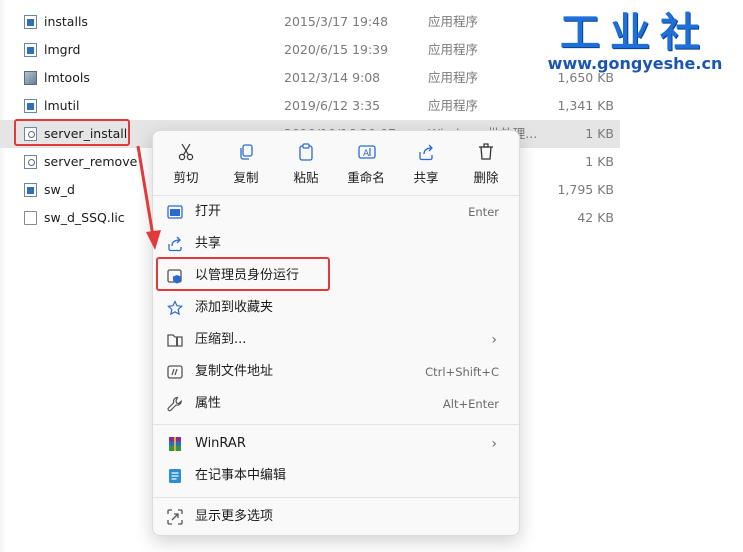 The width and height of the screenshot is (743, 552). Describe the element at coordinates (336, 308) in the screenshot. I see `menu-item-add-favorites: 添加到收藏夹` at that location.